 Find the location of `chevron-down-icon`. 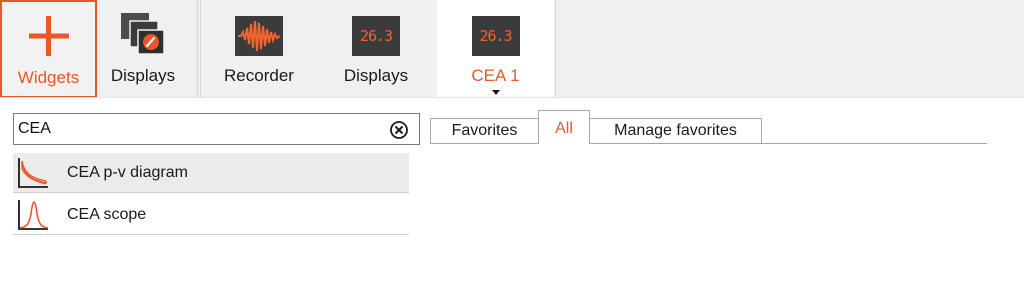

chevron-down-icon is located at coordinates (495, 92).